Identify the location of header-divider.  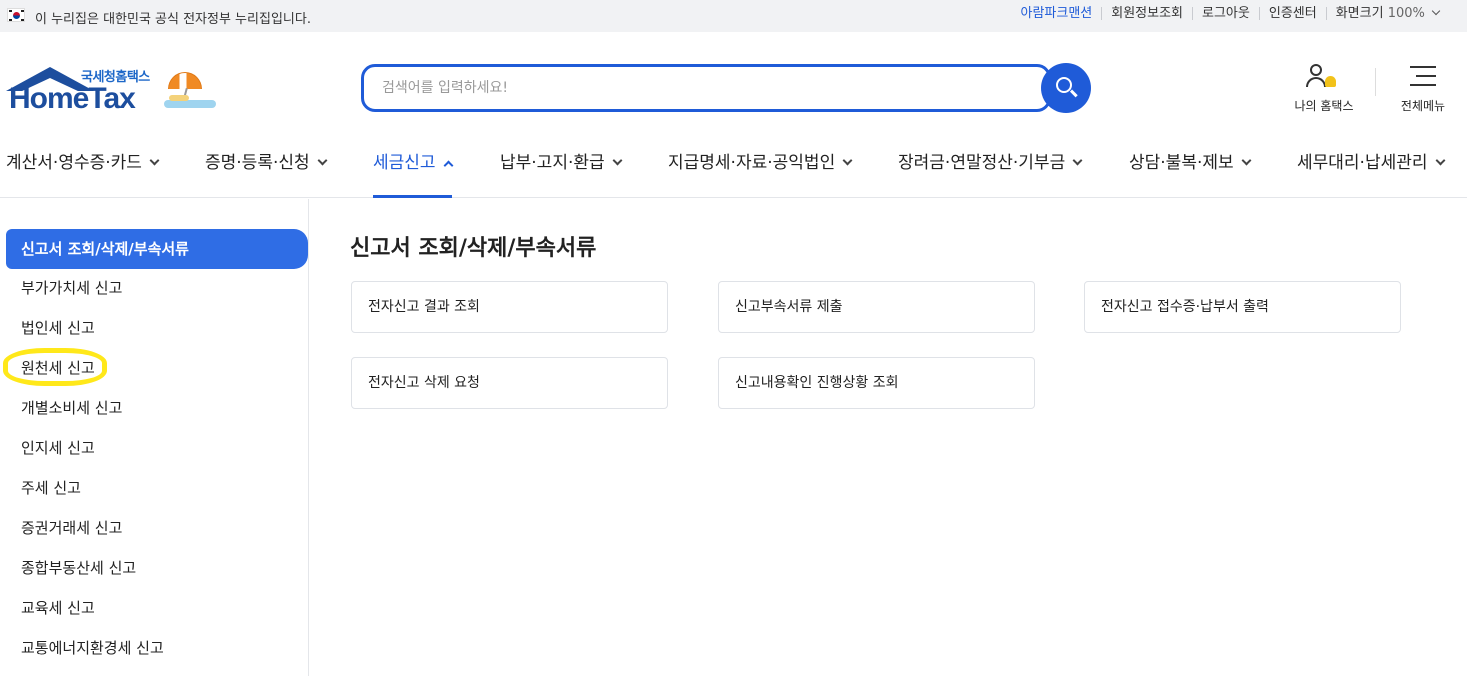
(1375, 82).